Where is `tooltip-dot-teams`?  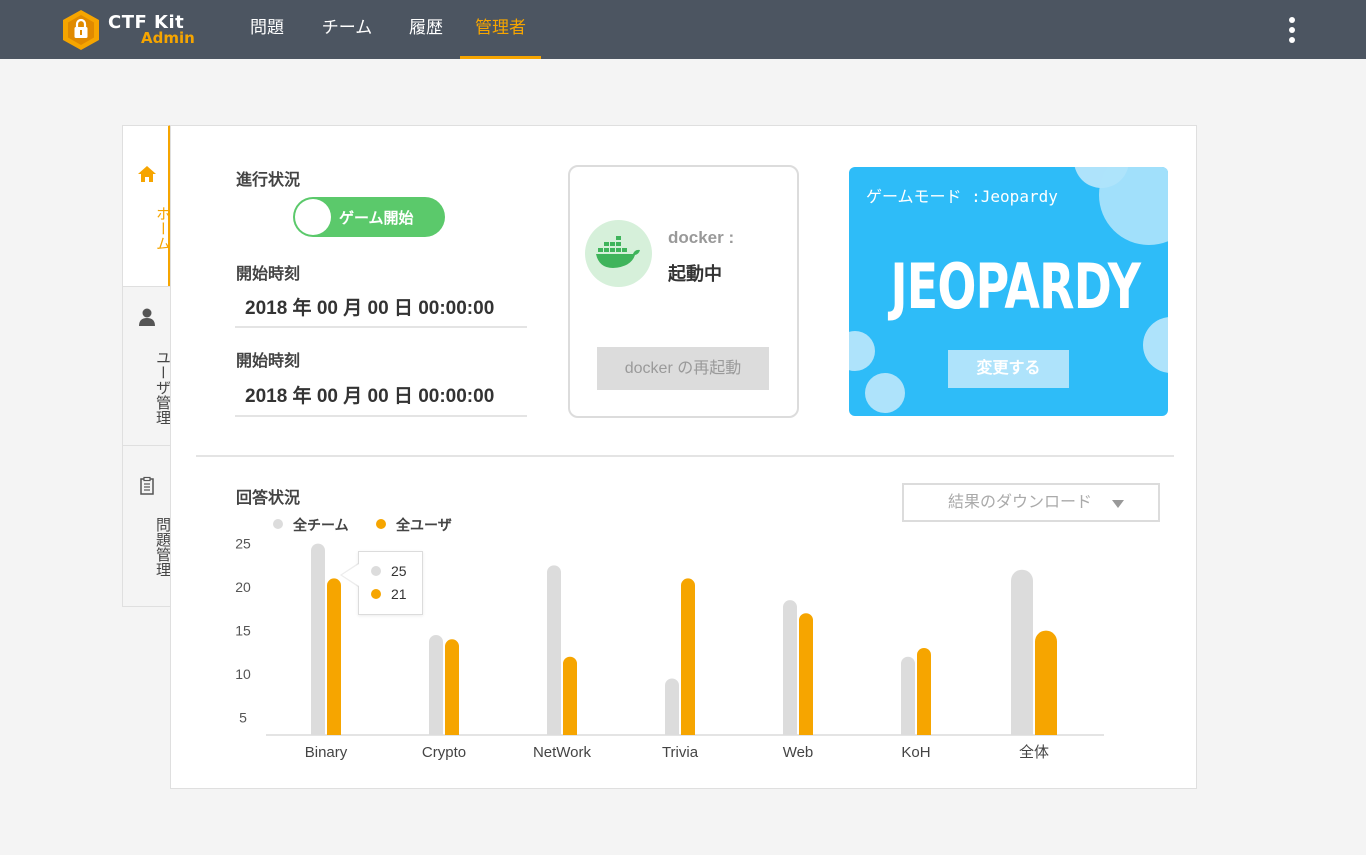
tooltip-dot-teams is located at coordinates (376, 571).